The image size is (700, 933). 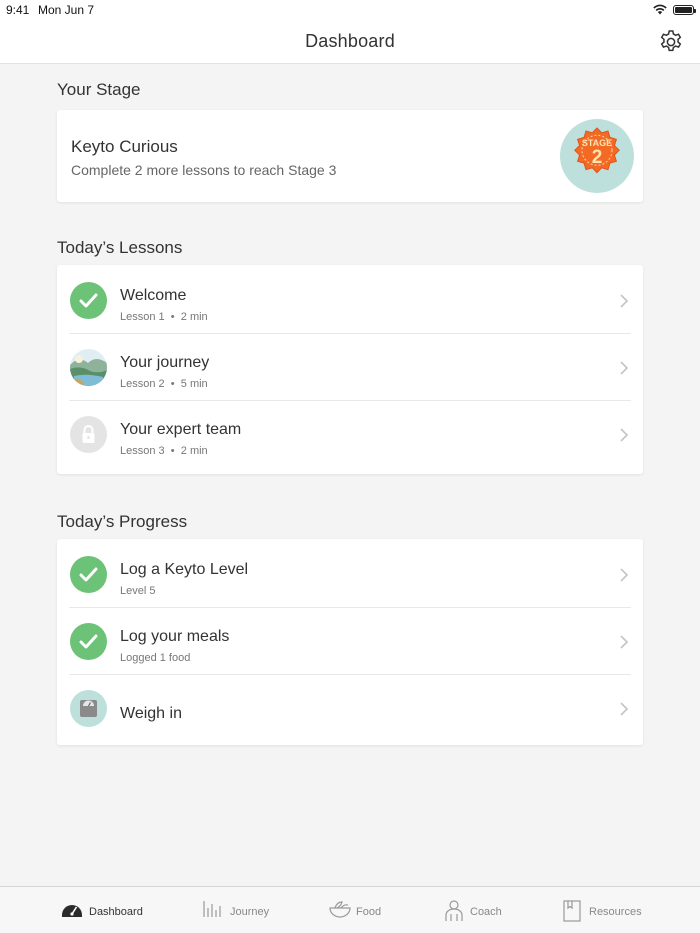 I want to click on stage-name: Keyto Curious, so click(x=124, y=146).